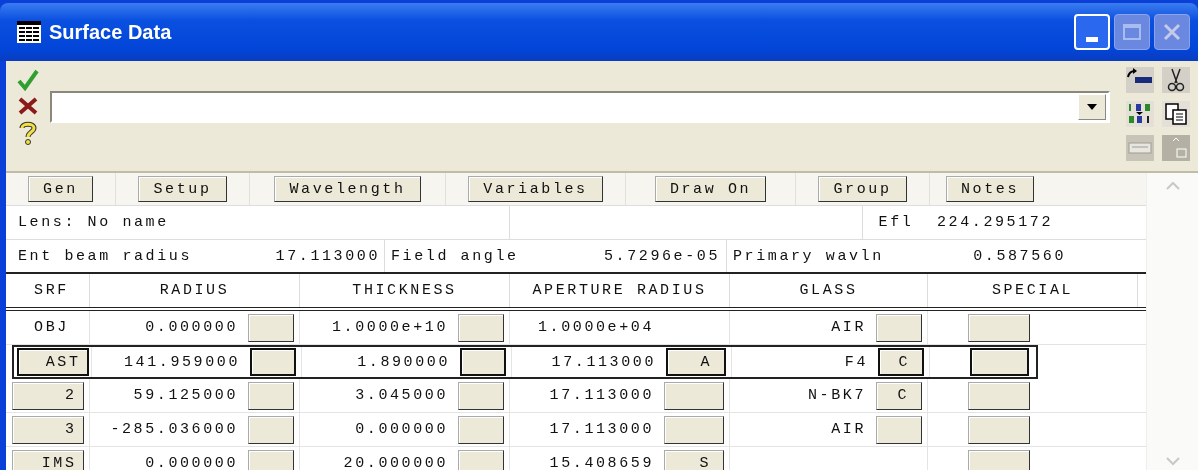 The height and width of the screenshot is (470, 1198). I want to click on primary-wavelength-value: 0.587560, so click(1019, 256).